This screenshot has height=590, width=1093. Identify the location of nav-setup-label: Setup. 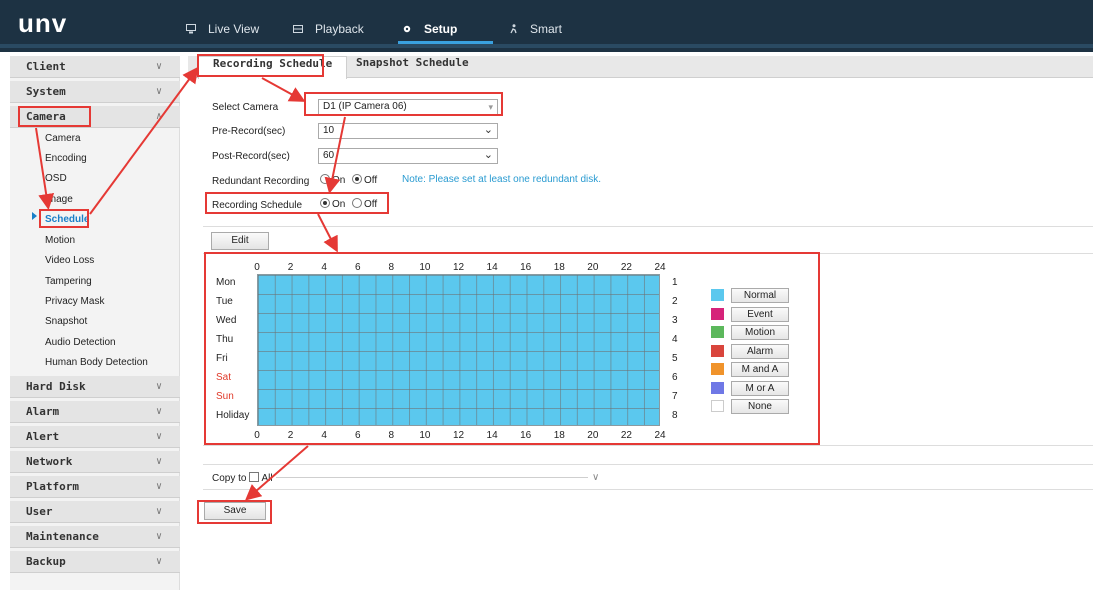
(441, 29).